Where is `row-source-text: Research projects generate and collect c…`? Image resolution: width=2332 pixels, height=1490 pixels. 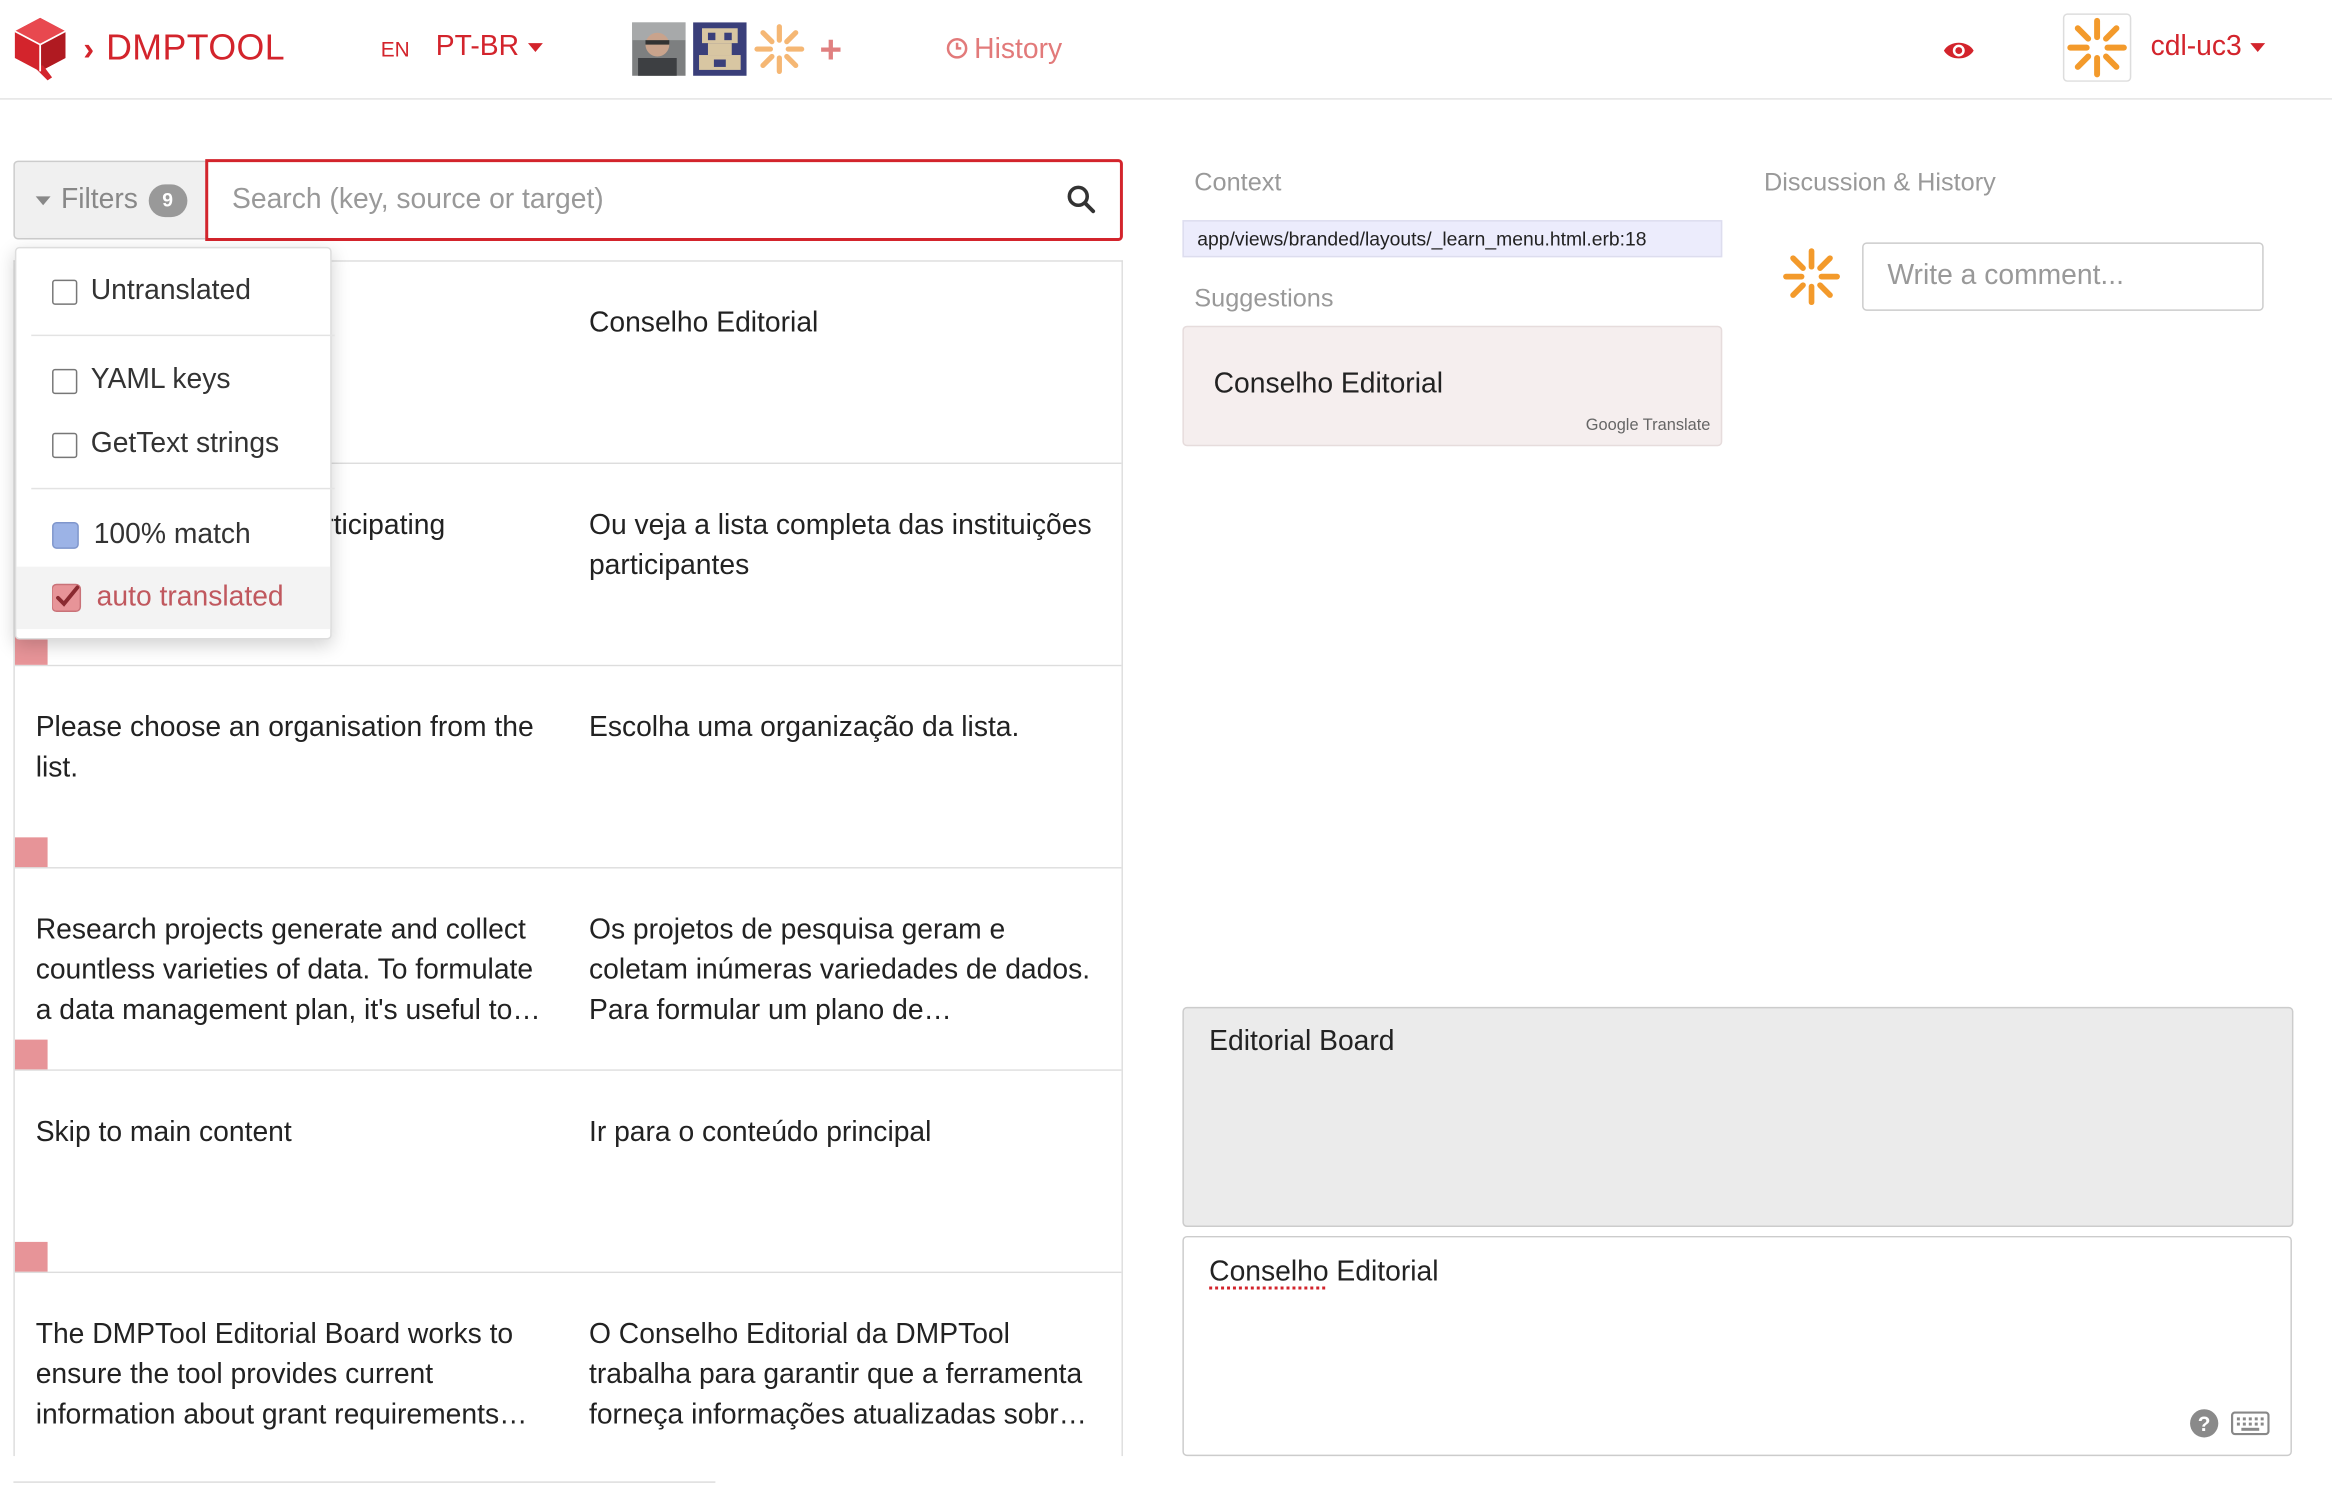 row-source-text: Research projects generate and collect c… is located at coordinates (288, 970).